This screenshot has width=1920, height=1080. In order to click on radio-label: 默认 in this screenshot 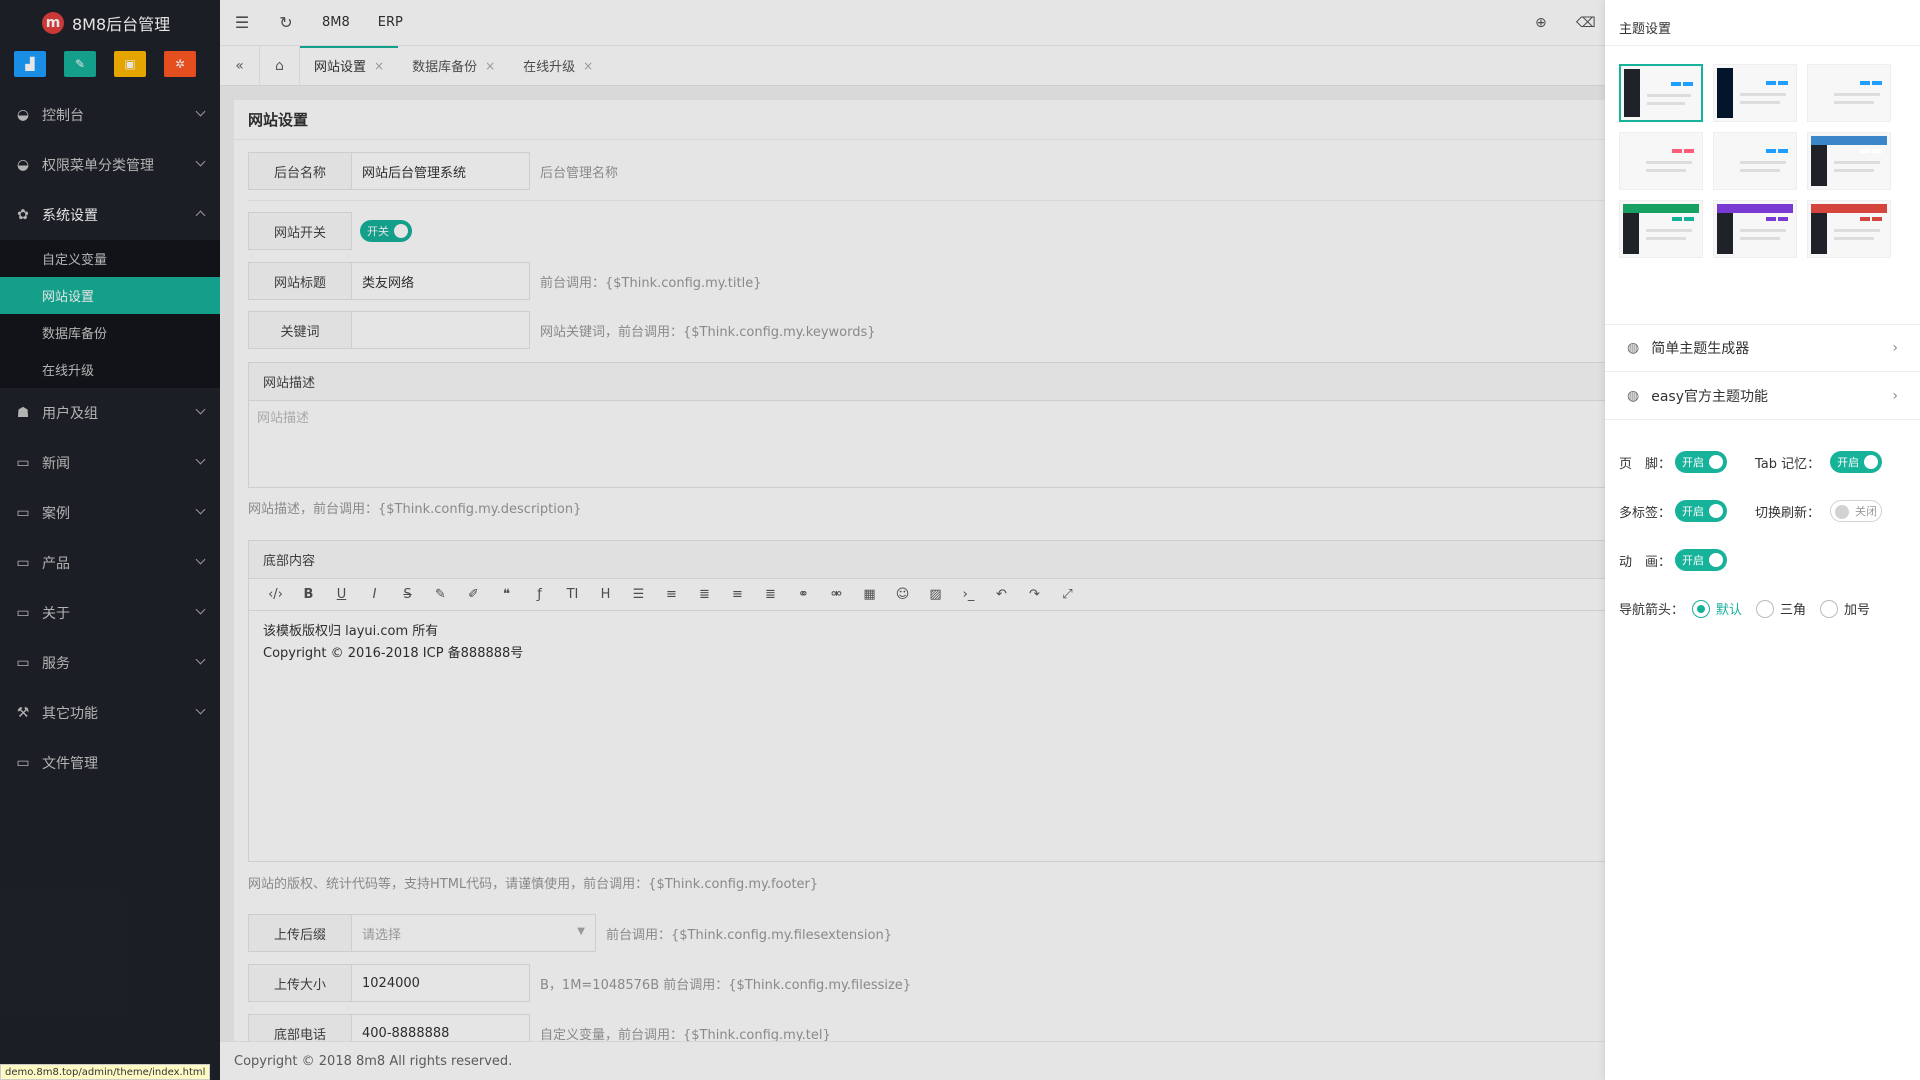, I will do `click(1729, 610)`.